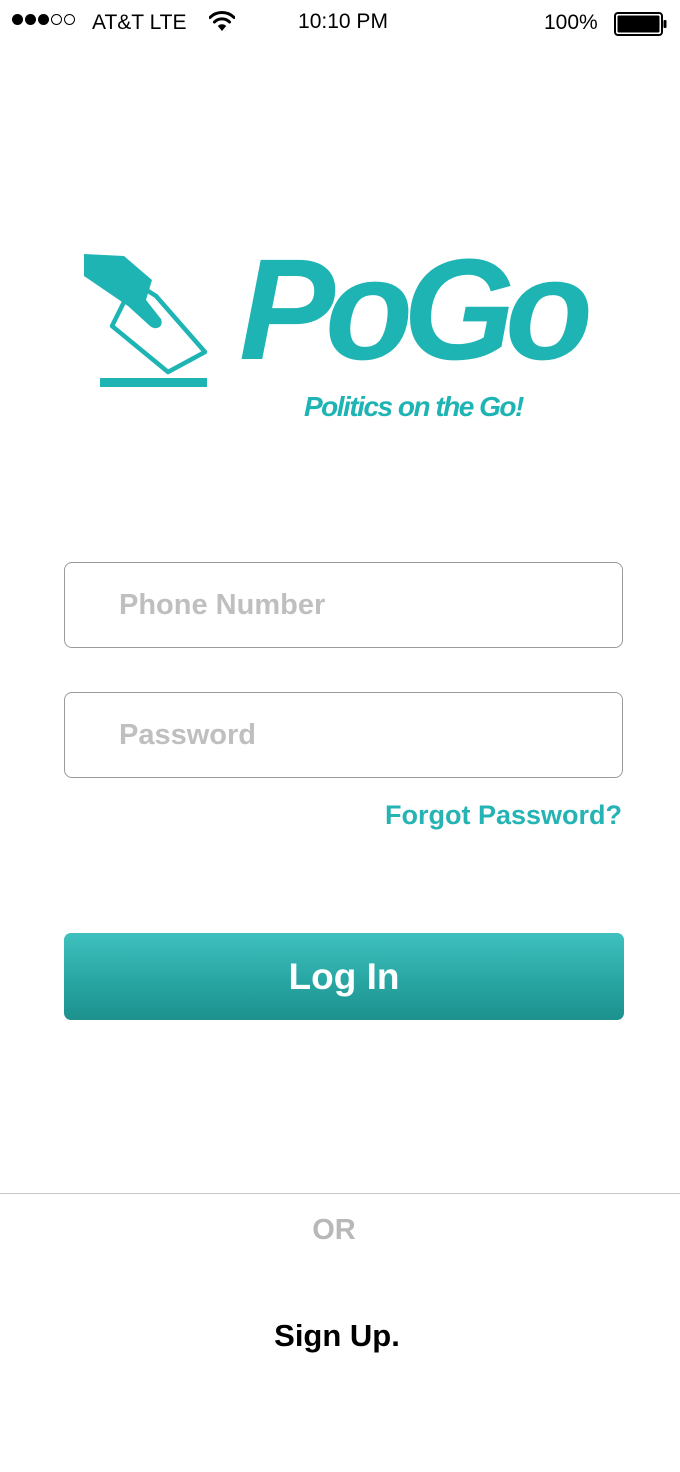 The height and width of the screenshot is (1472, 680). I want to click on pogo-logo: PoGo Politics on the Go!, so click(341, 325).